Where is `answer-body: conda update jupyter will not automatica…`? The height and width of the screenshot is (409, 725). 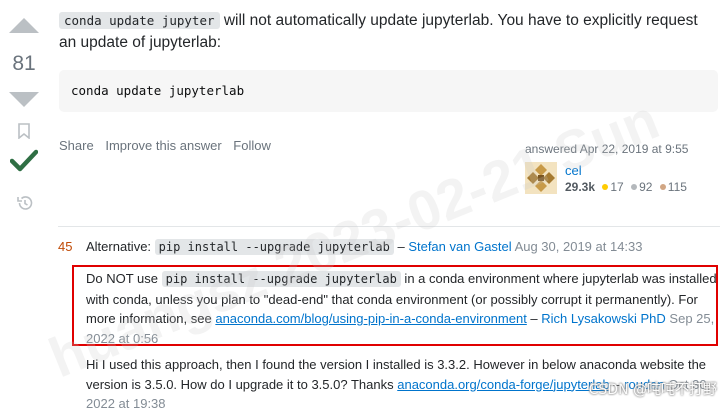 answer-body: conda update jupyter will not automatica… is located at coordinates (389, 32).